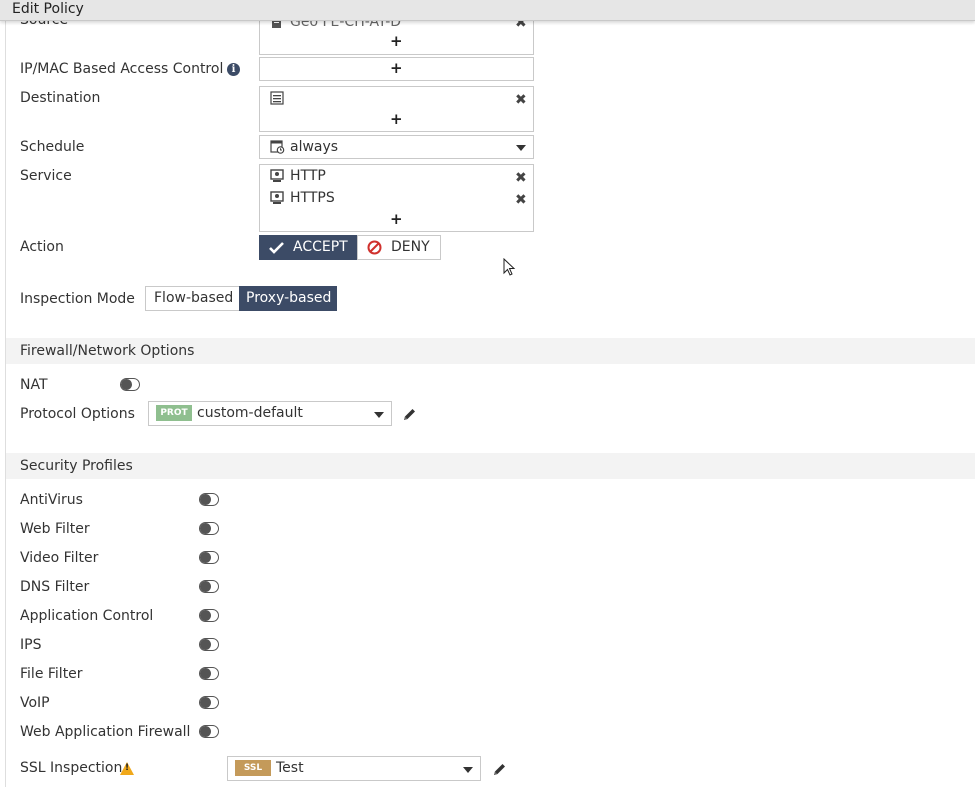 Image resolution: width=975 pixels, height=787 pixels. I want to click on protocol-options-select: PROT custom-default, so click(270, 413).